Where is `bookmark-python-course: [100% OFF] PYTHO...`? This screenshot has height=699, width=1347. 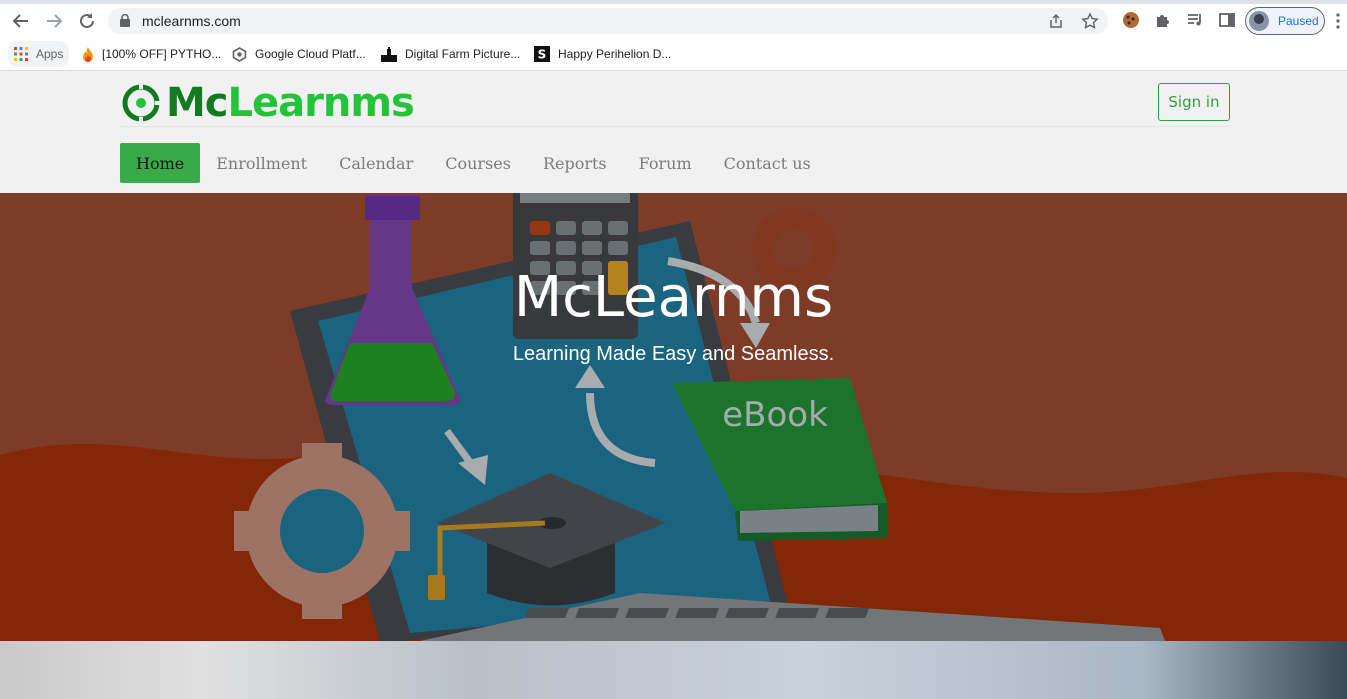 bookmark-python-course: [100% OFF] PYTHO... is located at coordinates (151, 54).